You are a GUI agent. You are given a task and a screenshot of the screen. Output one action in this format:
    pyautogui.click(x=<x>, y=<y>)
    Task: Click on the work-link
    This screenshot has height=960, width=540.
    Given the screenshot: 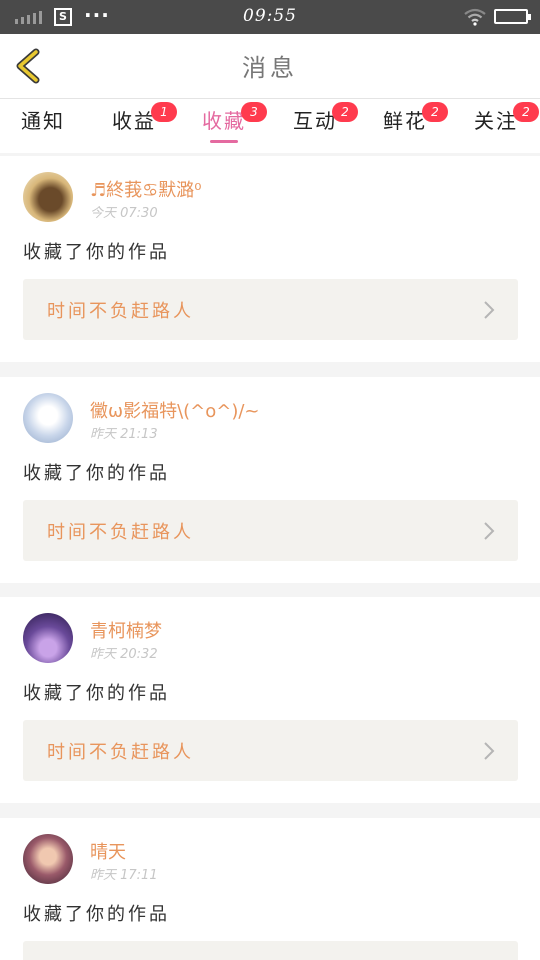 What is the action you would take?
    pyautogui.click(x=270, y=950)
    